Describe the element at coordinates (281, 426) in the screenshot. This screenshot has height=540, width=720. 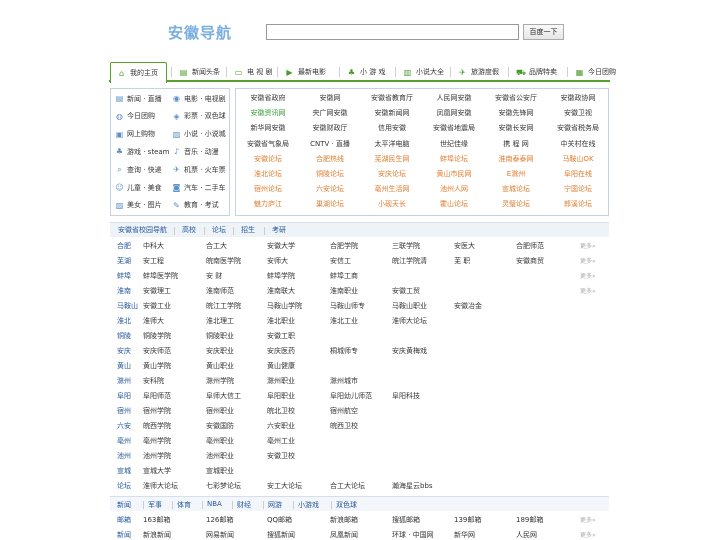
I see `row-link: 六安职业` at that location.